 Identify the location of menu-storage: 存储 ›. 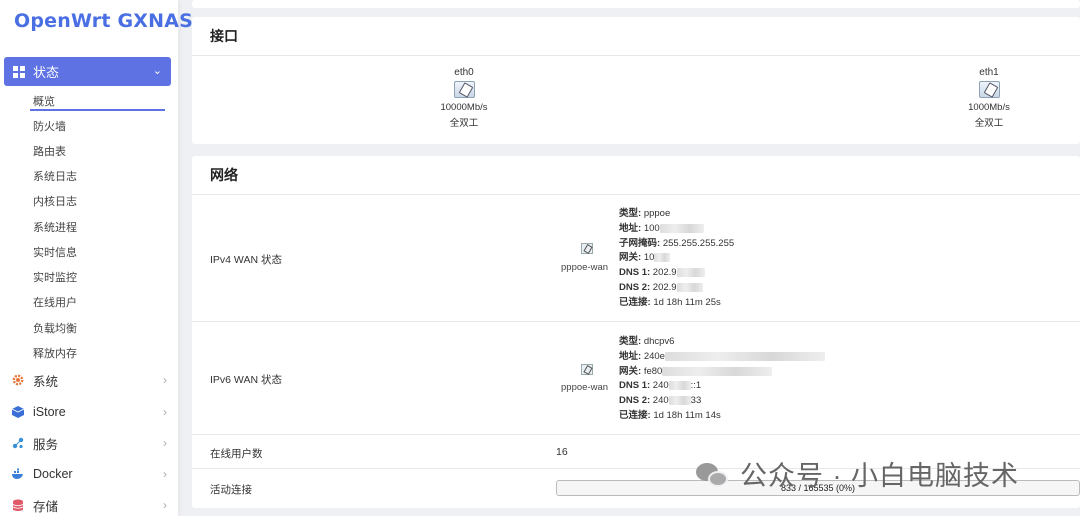
(89, 505).